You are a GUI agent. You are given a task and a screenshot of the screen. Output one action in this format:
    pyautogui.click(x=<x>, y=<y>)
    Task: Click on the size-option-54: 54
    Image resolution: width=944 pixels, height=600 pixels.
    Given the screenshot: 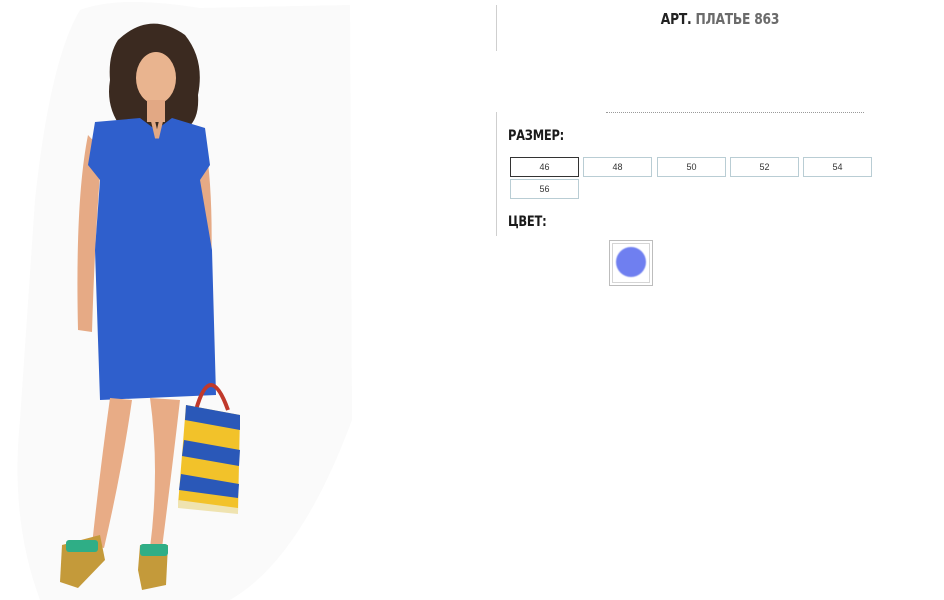 What is the action you would take?
    pyautogui.click(x=837, y=167)
    